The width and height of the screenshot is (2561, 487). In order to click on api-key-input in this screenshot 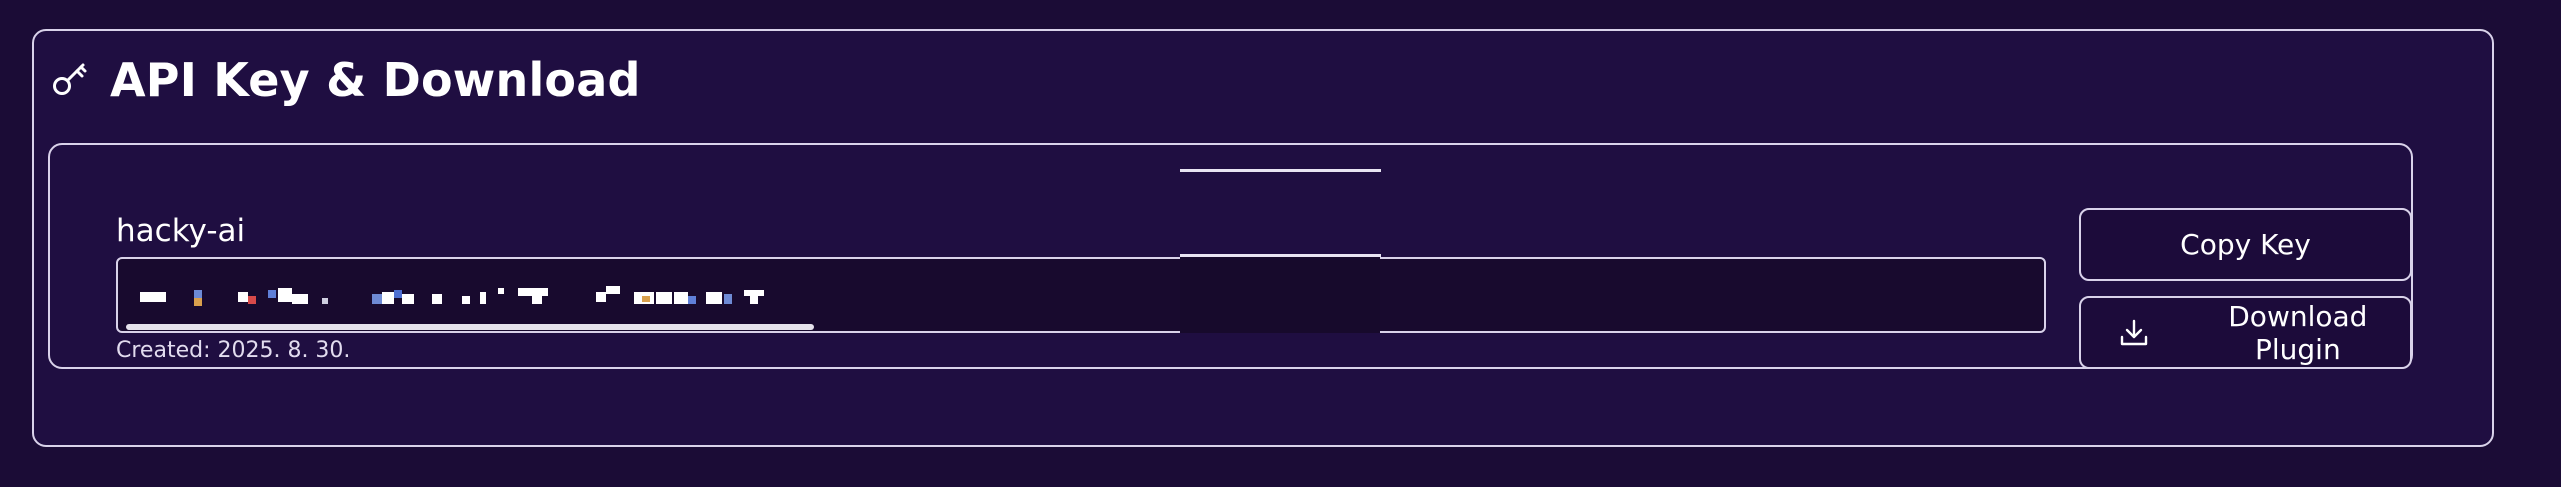, I will do `click(1078, 295)`.